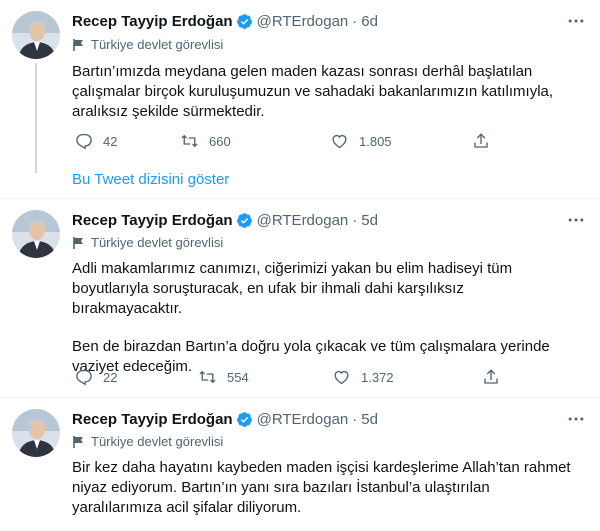 Image resolution: width=600 pixels, height=531 pixels. I want to click on retweet-button: 554, so click(223, 377).